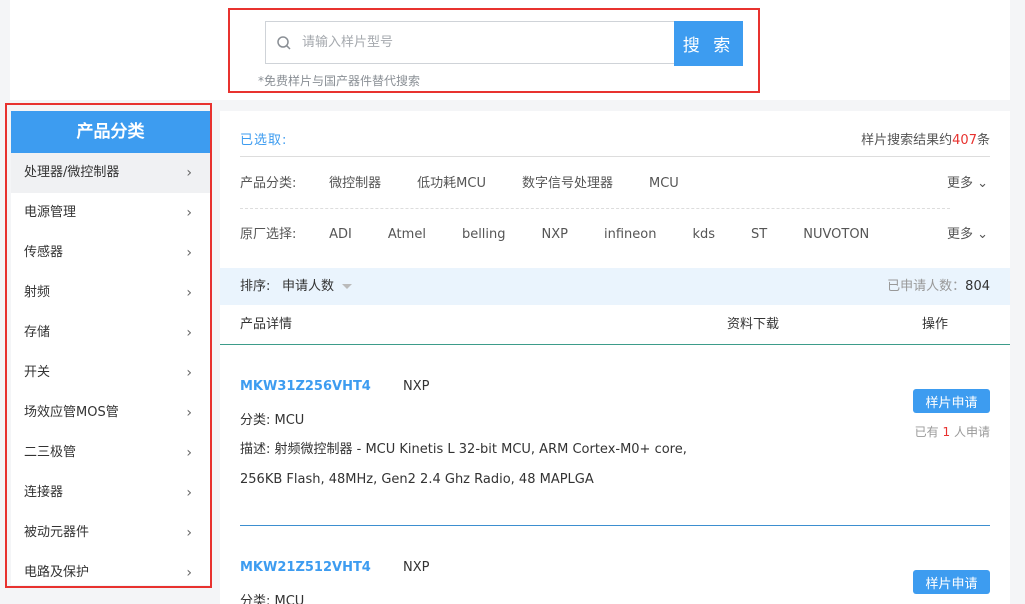 This screenshot has height=604, width=1025. What do you see at coordinates (615, 286) in the screenshot?
I see `sort-bar: 排序: 申请人数 已申请人数：804` at bounding box center [615, 286].